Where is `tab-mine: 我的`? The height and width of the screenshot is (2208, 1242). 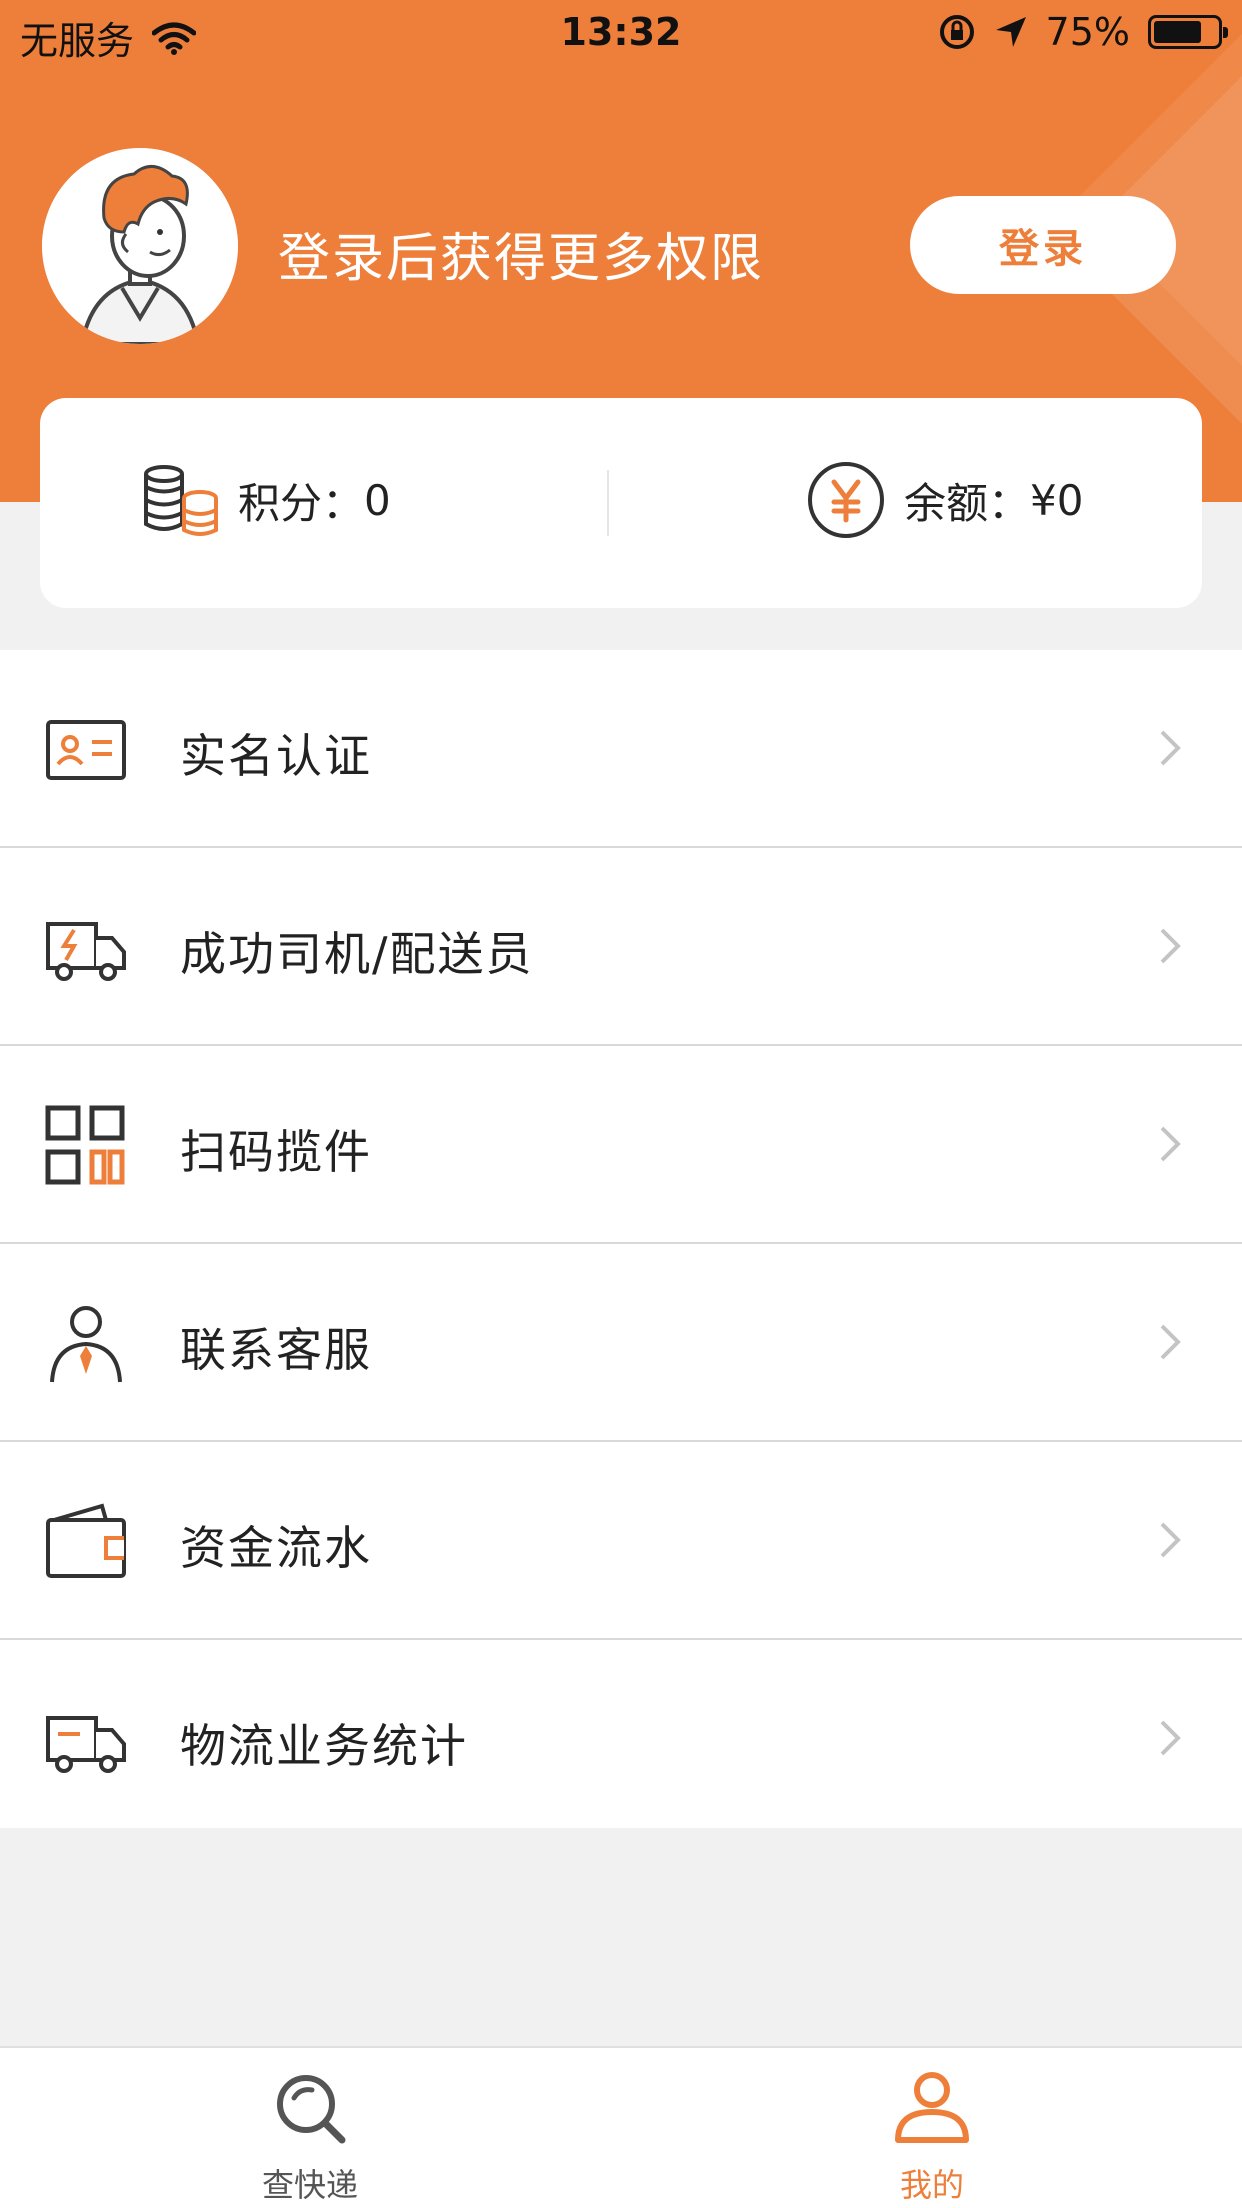
tab-mine: 我的 is located at coordinates (932, 2128).